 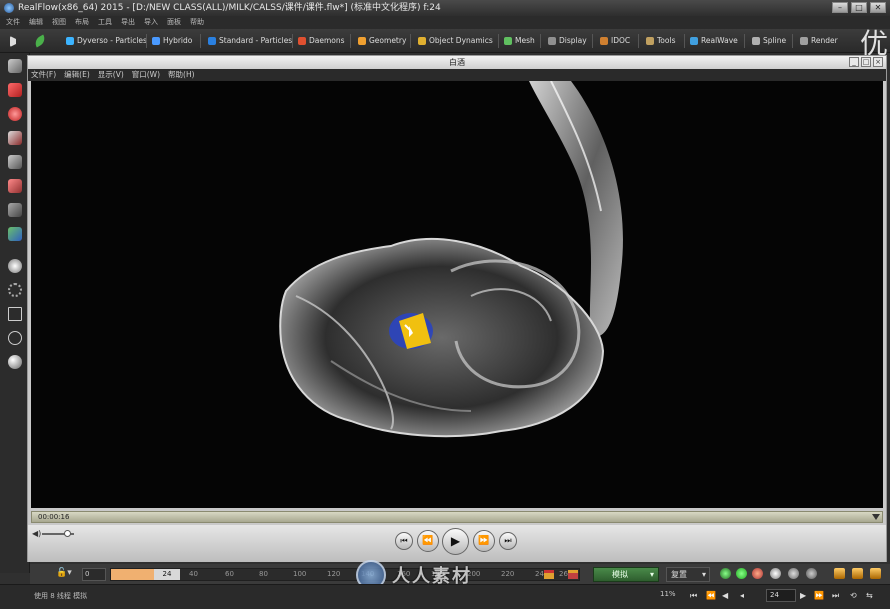 What do you see at coordinates (711, 595) in the screenshot?
I see `step-back-button: ⏪` at bounding box center [711, 595].